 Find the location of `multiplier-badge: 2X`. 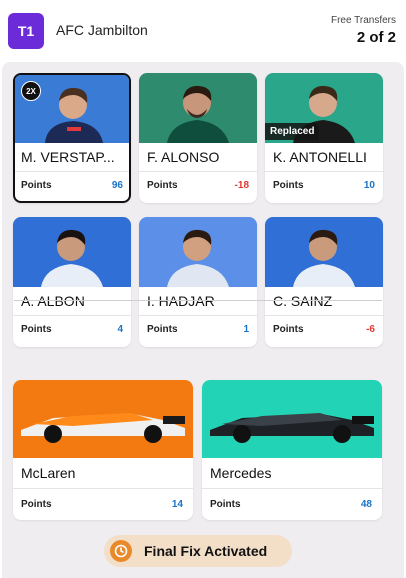

multiplier-badge: 2X is located at coordinates (31, 91).